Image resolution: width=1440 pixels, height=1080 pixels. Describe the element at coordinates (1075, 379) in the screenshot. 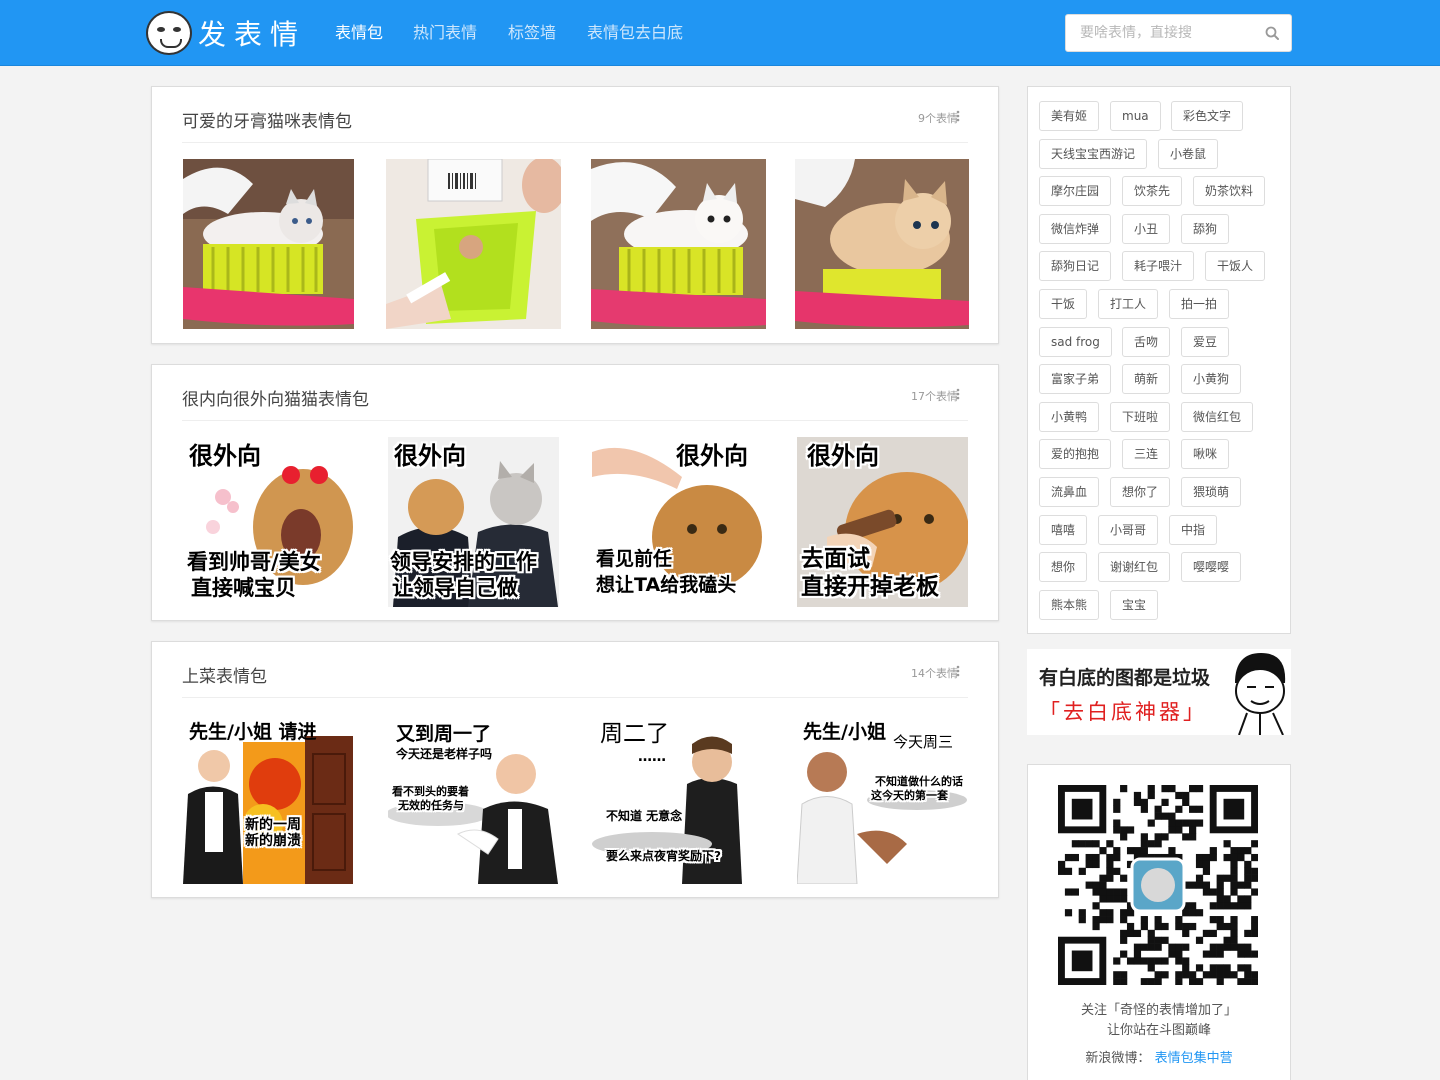

I see `tag-item: 富家子弟` at that location.